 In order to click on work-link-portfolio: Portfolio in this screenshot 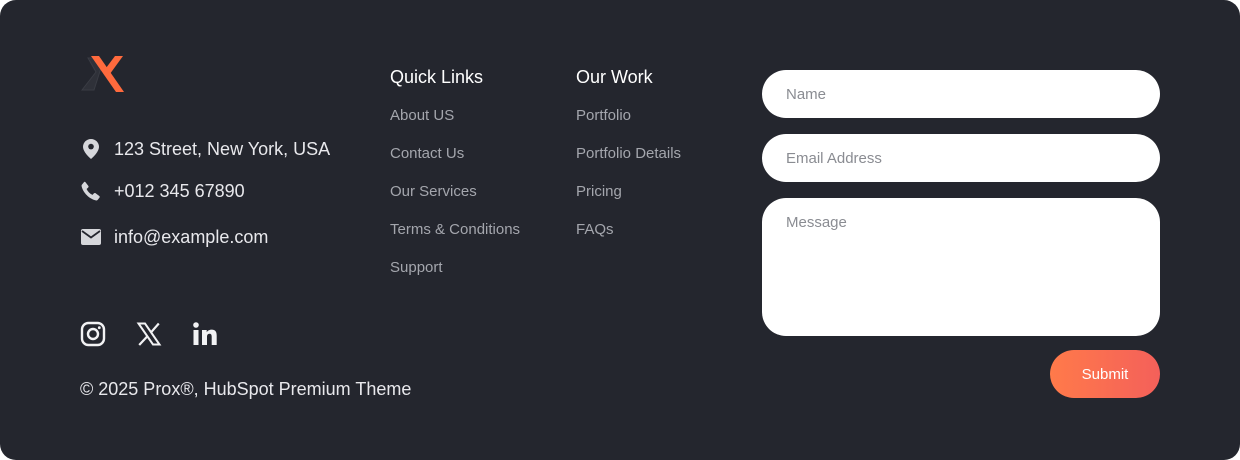, I will do `click(628, 126)`.